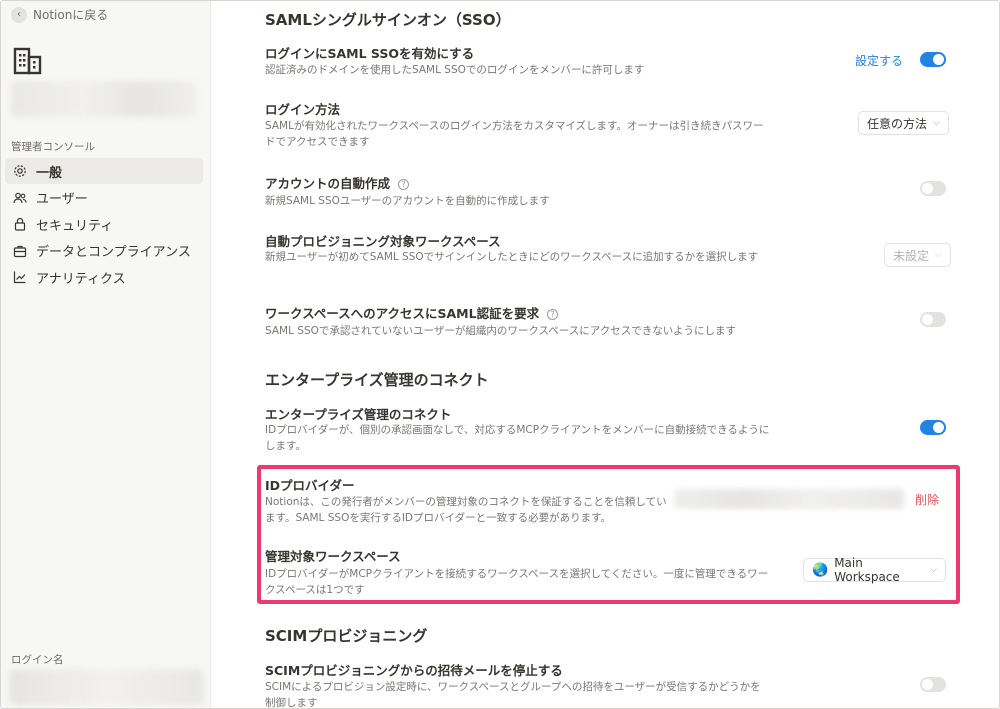 Image resolution: width=1000 pixels, height=709 pixels. I want to click on managed-ws-select: 🌏 Main Workspace ⌵, so click(874, 570).